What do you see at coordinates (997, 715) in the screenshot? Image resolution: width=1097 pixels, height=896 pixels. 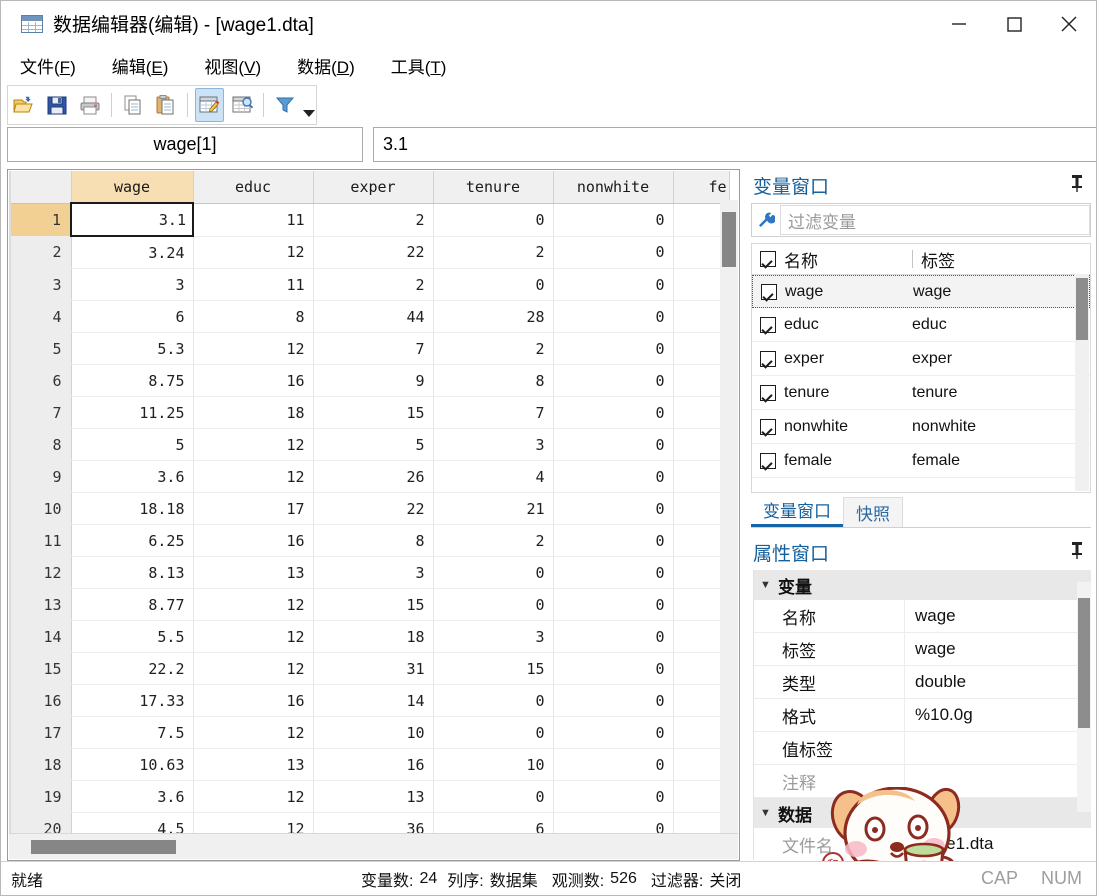 I see `property-value: %10.0g` at bounding box center [997, 715].